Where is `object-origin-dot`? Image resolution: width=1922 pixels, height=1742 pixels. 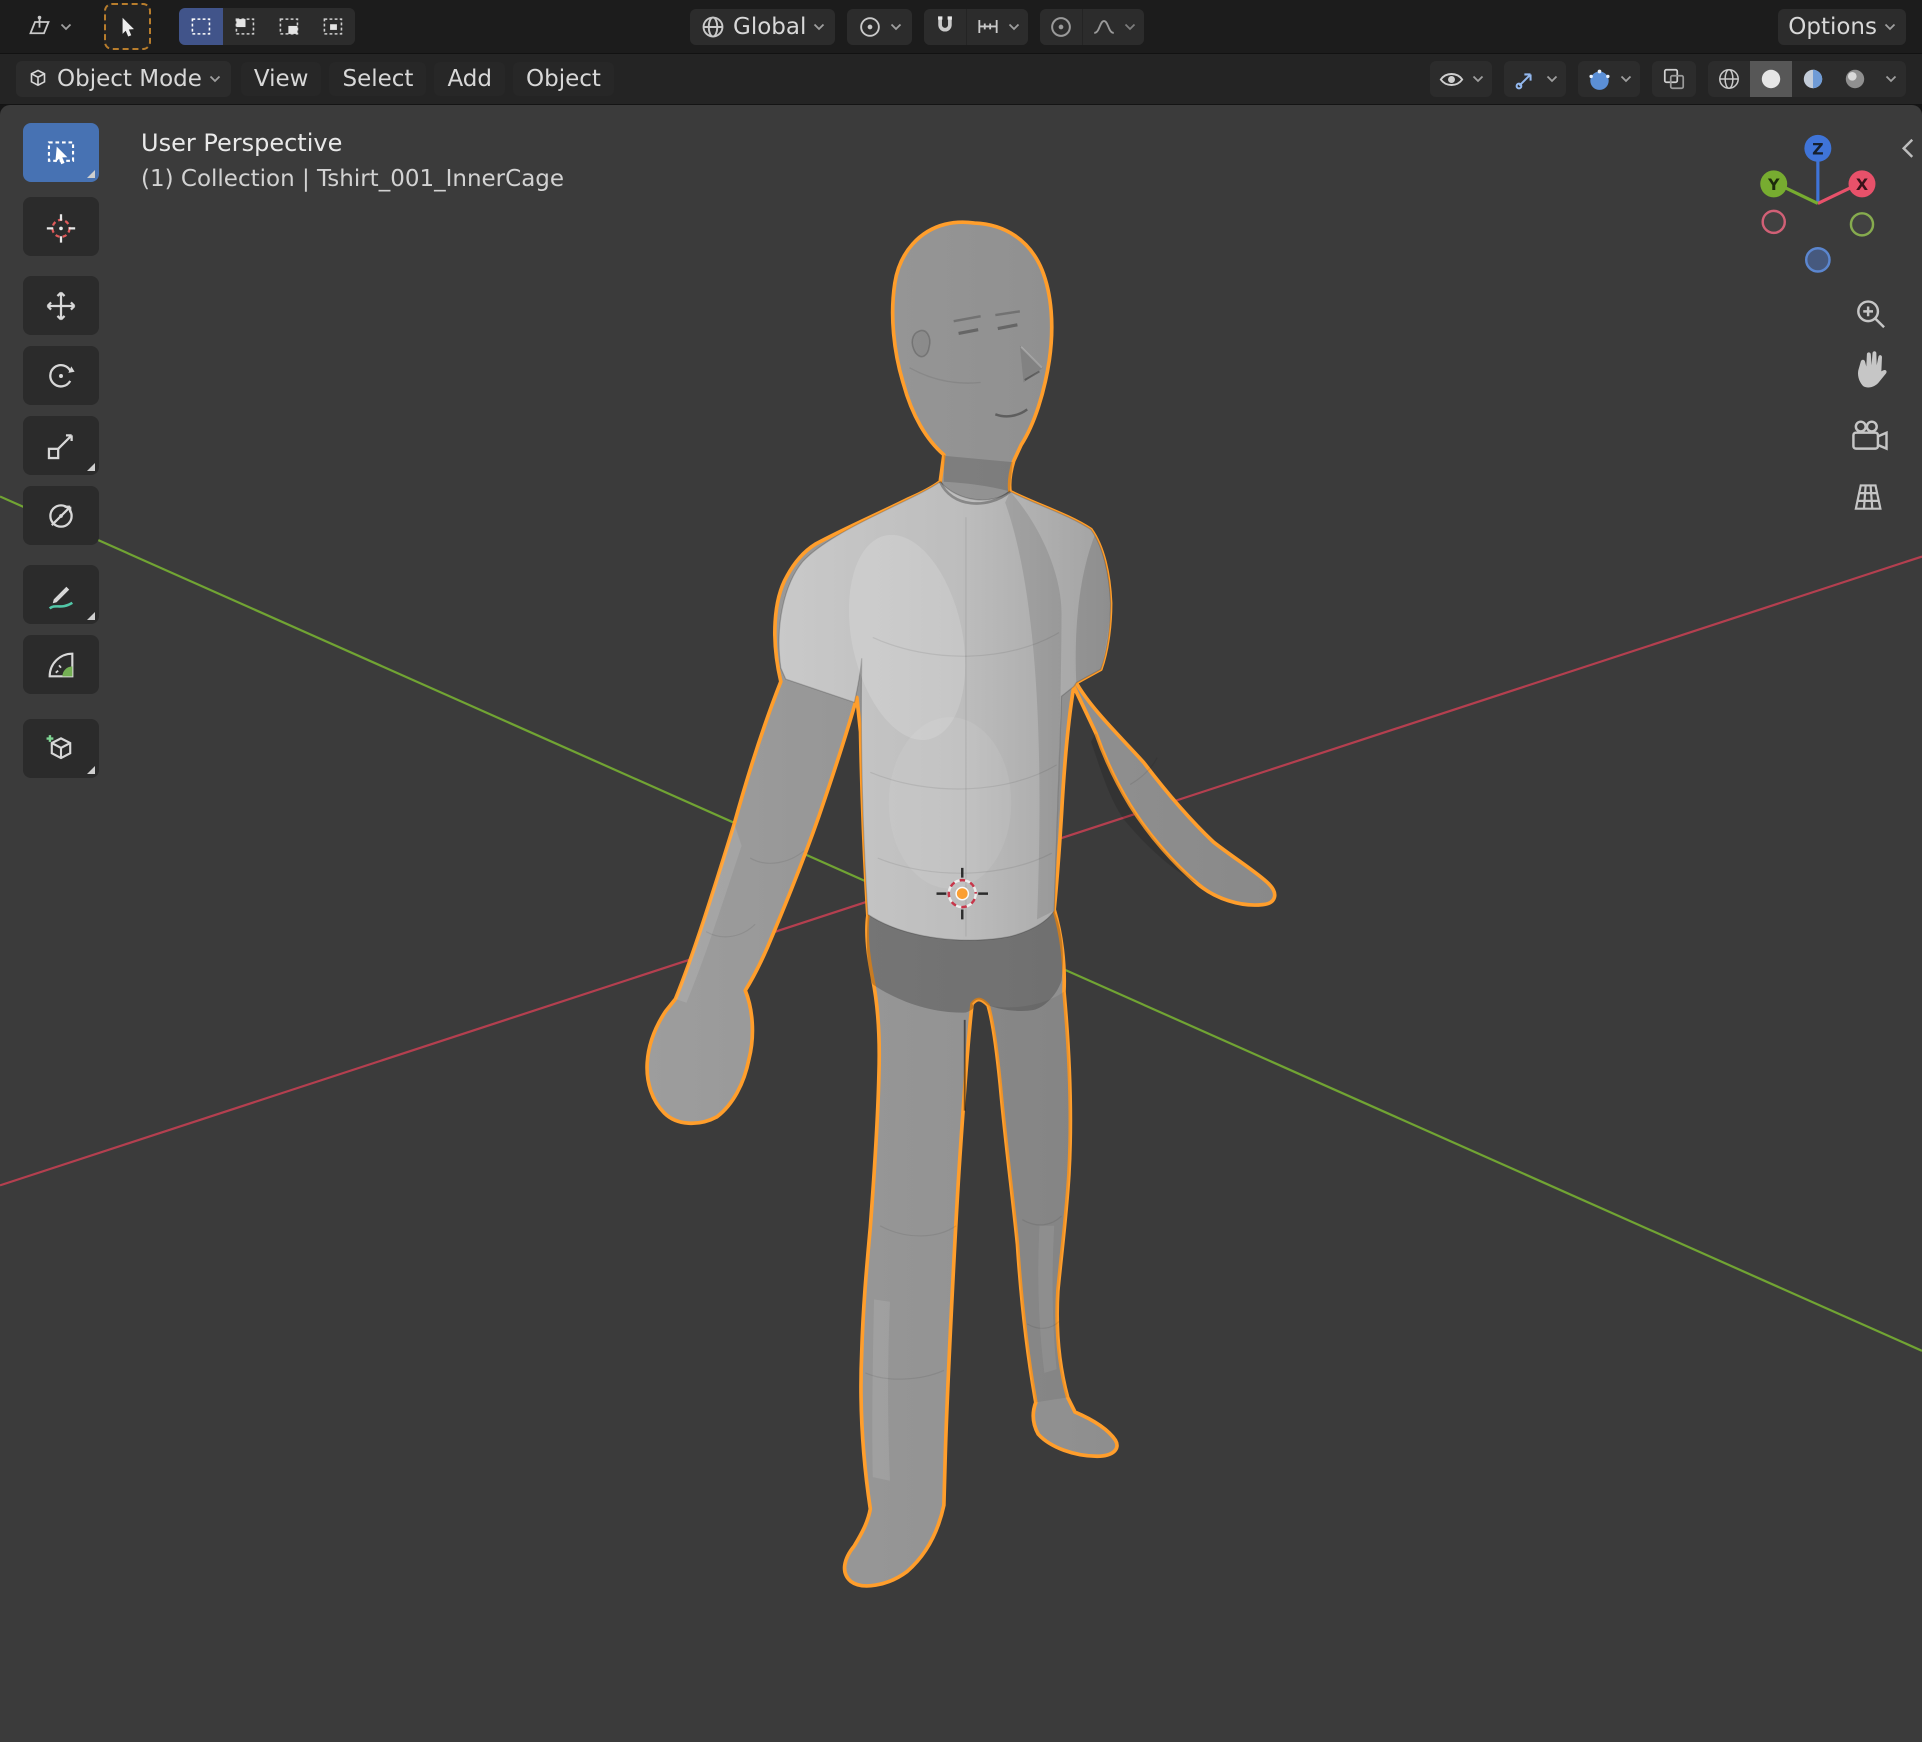
object-origin-dot is located at coordinates (962, 893).